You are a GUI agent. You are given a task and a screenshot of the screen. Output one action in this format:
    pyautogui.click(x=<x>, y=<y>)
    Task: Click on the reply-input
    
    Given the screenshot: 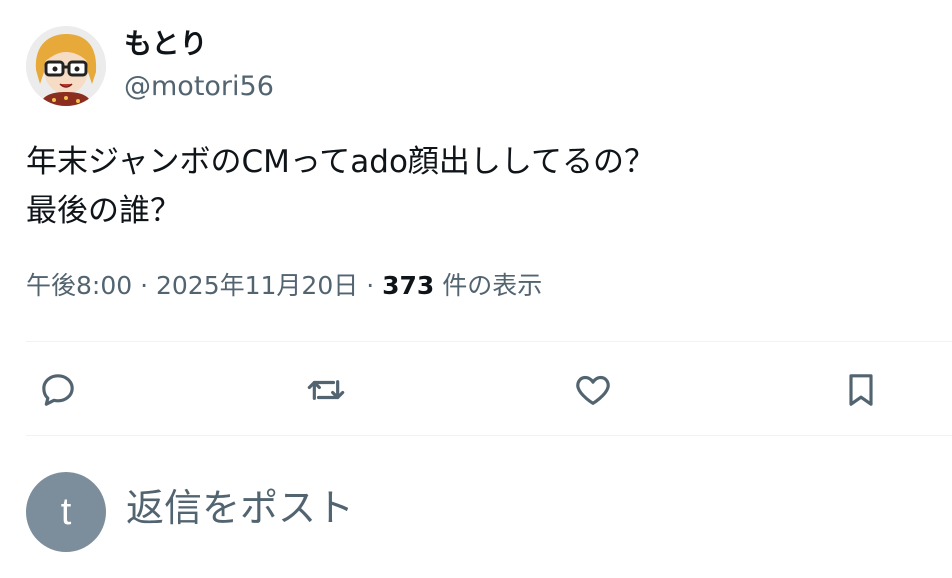 What is the action you would take?
    pyautogui.click(x=516, y=508)
    